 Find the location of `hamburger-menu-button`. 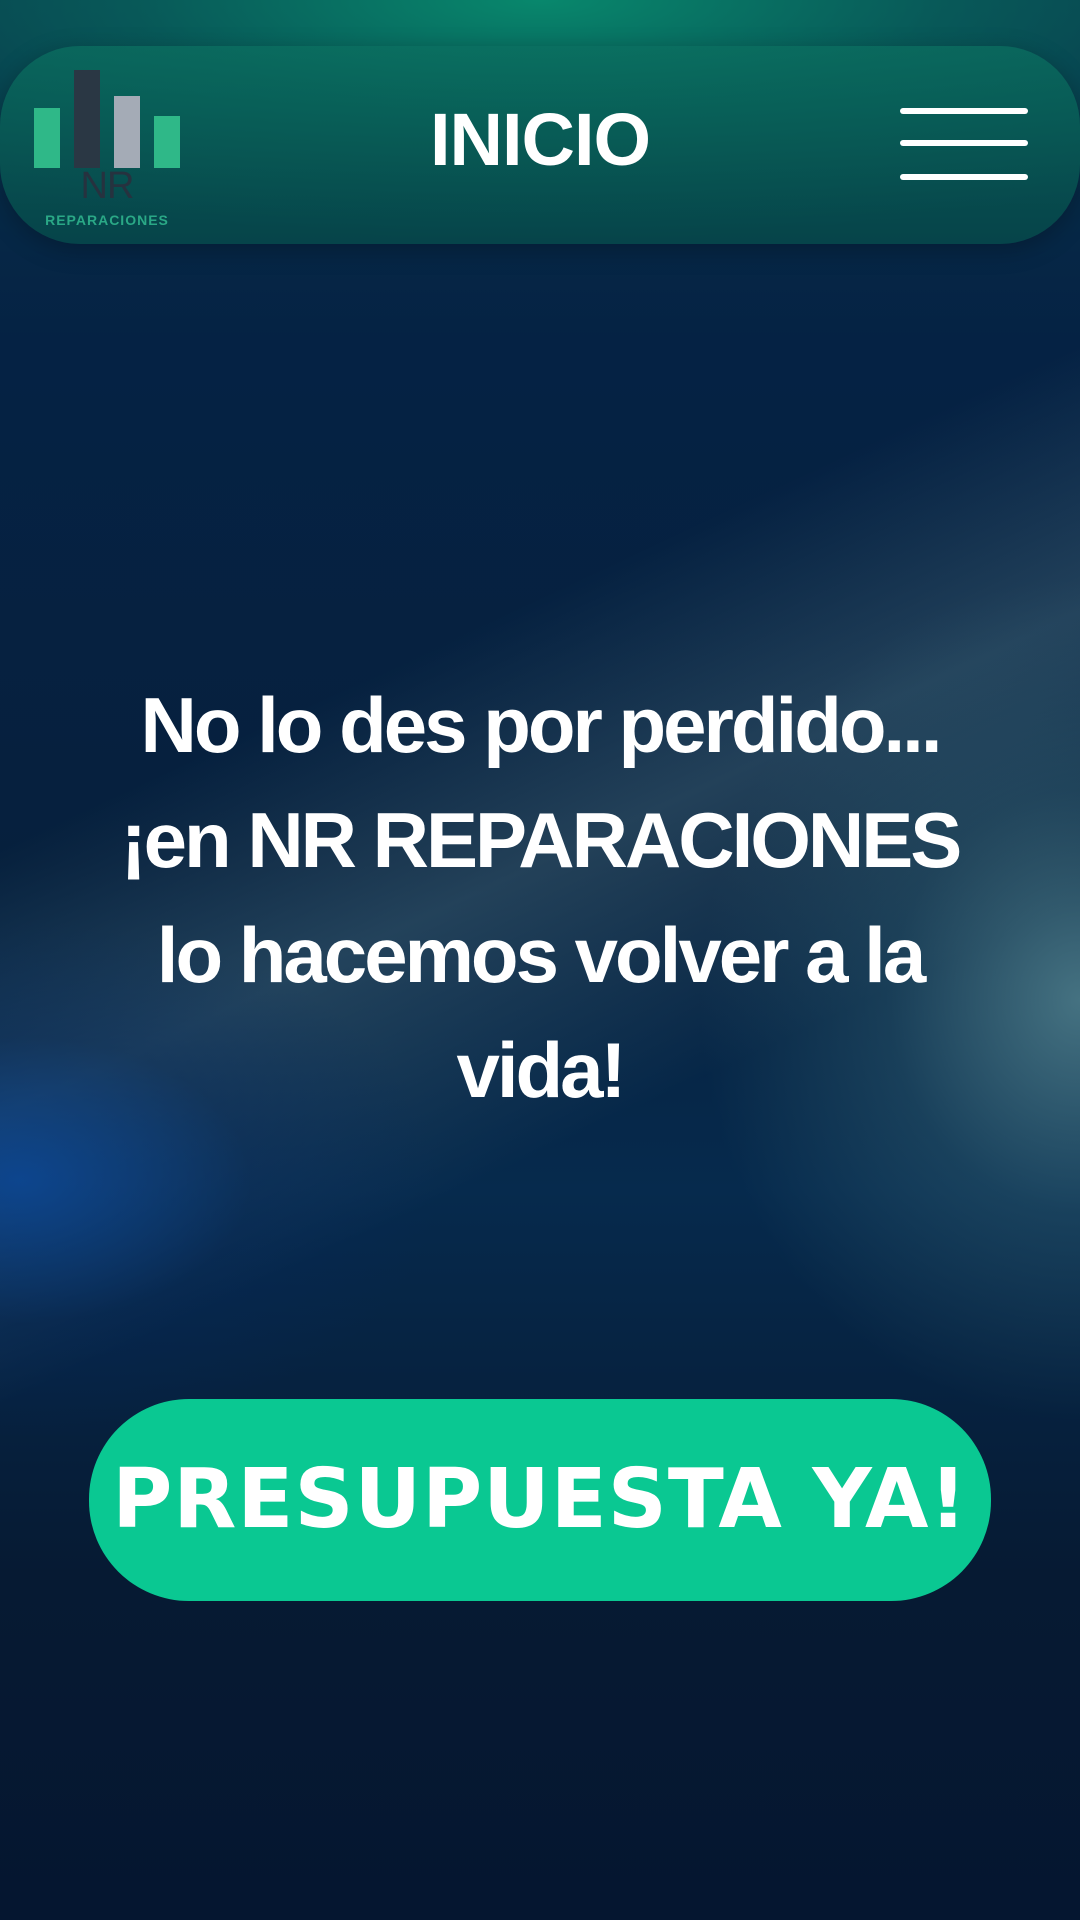

hamburger-menu-button is located at coordinates (960, 144).